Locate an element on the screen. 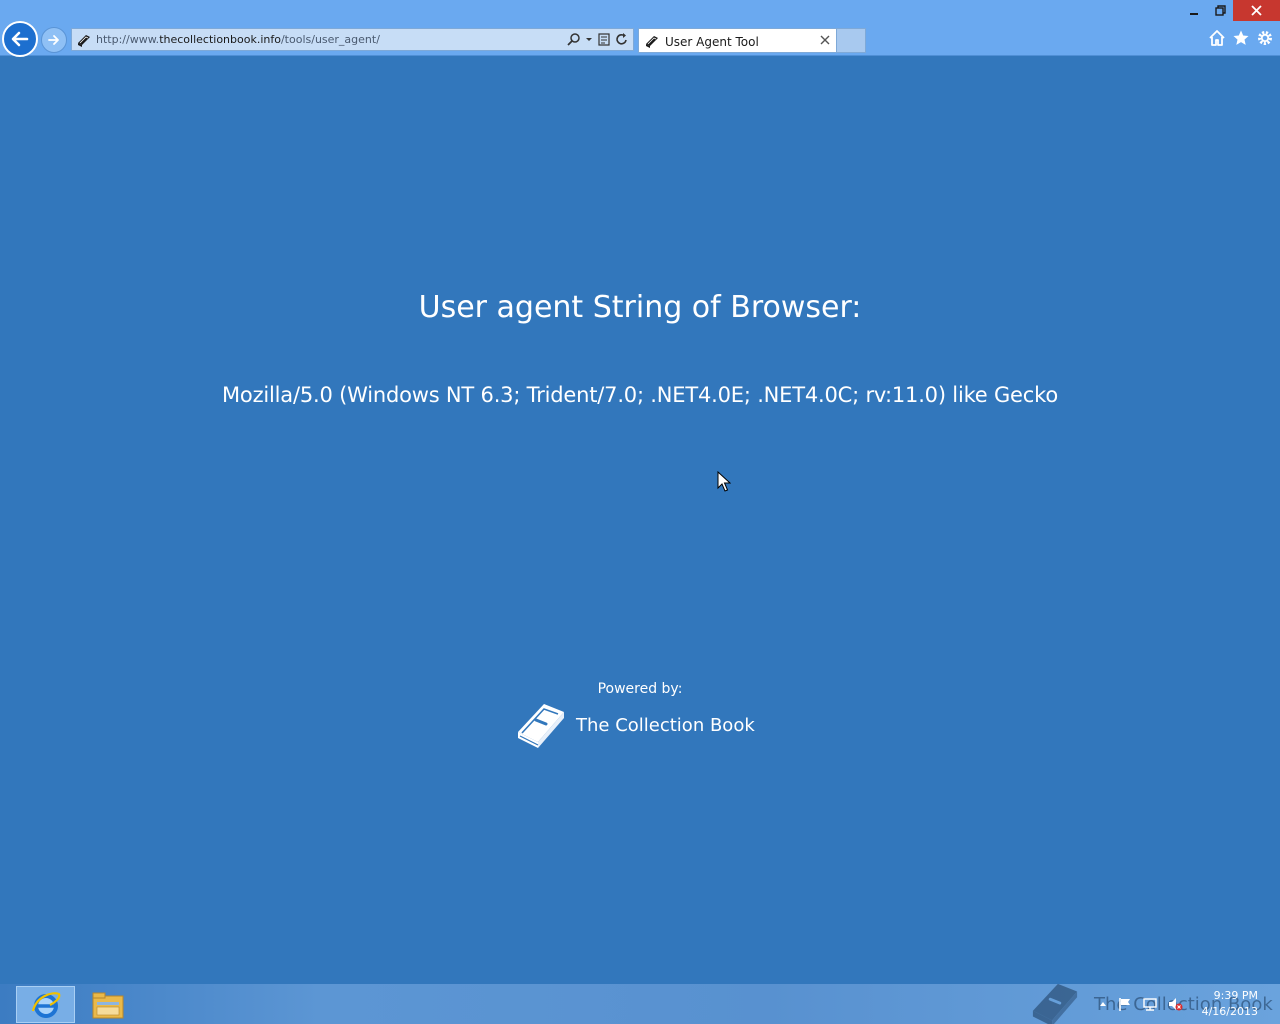 The width and height of the screenshot is (1280, 1024). taskbar-internet-explorer is located at coordinates (45, 1004).